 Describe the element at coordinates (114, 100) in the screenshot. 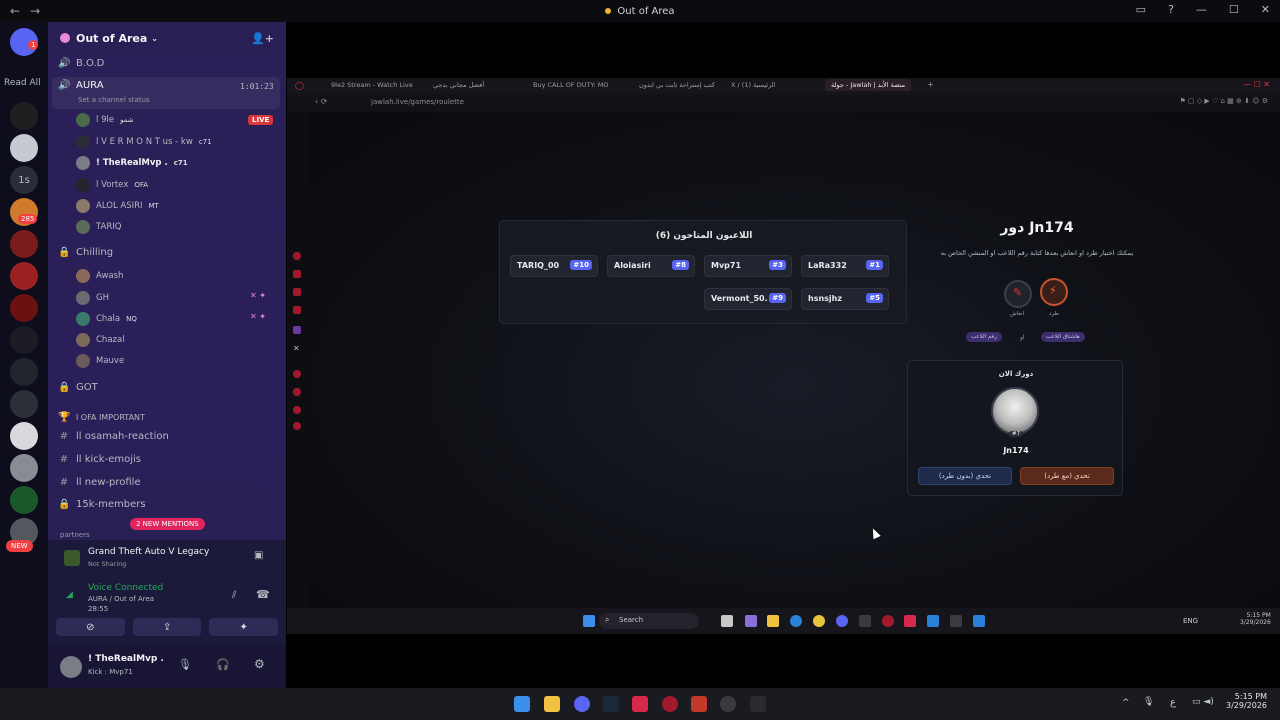

I see `channel-status: Set a channel status` at that location.